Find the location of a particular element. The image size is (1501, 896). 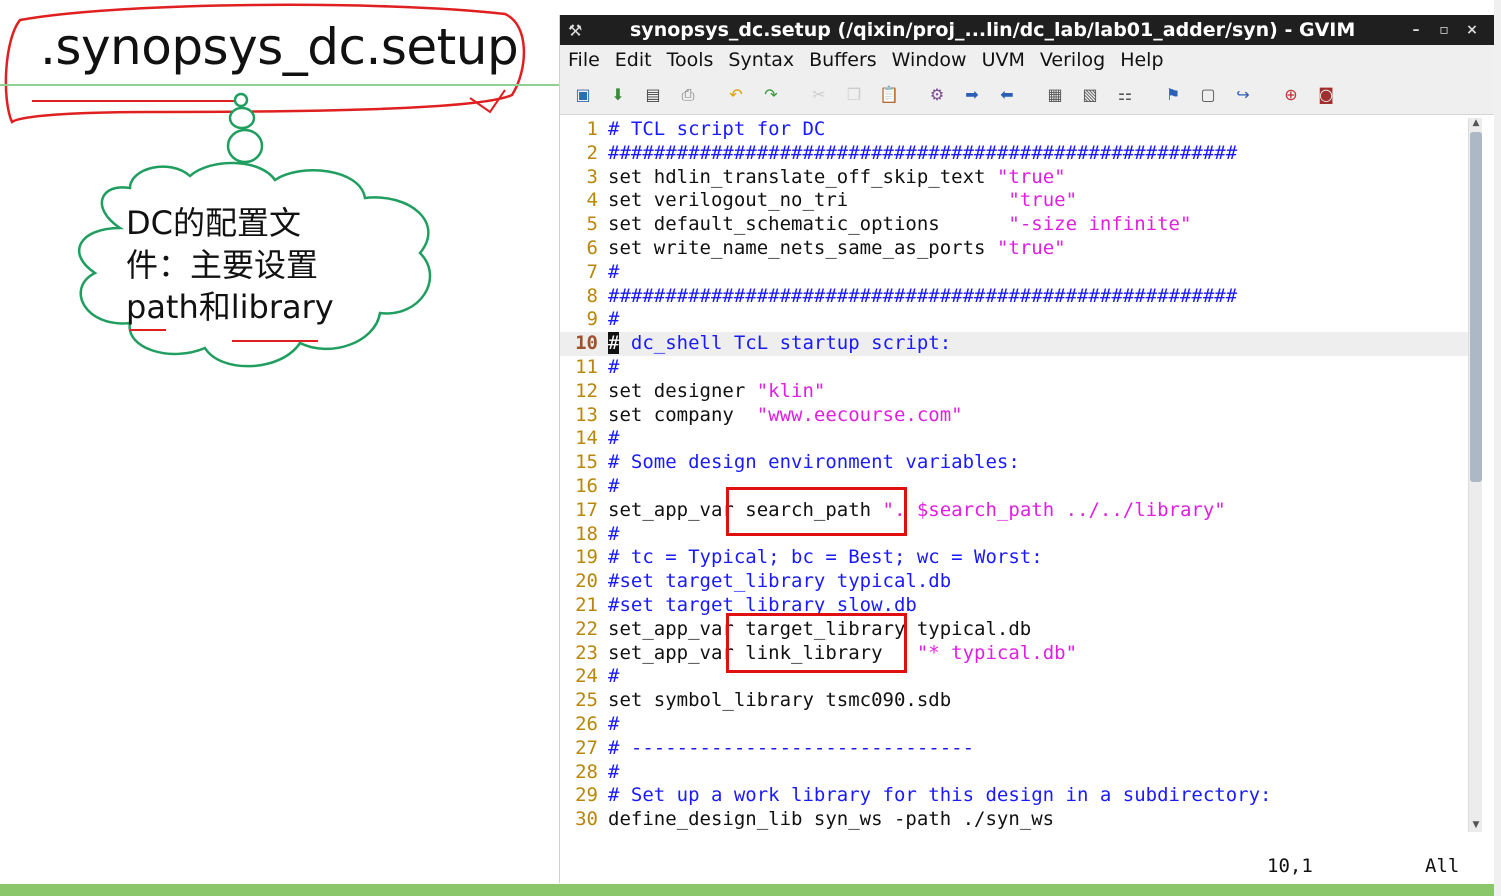

toolbar: ▣ ⬇ ▤ ⎙ ↶ ↷ ✂ ❐ 📋 ⚙ ➡ ⬅ ▦ ▧ ⚏ ⚑ ▢ ↪ ⊕ ◙ is located at coordinates (1027, 95).